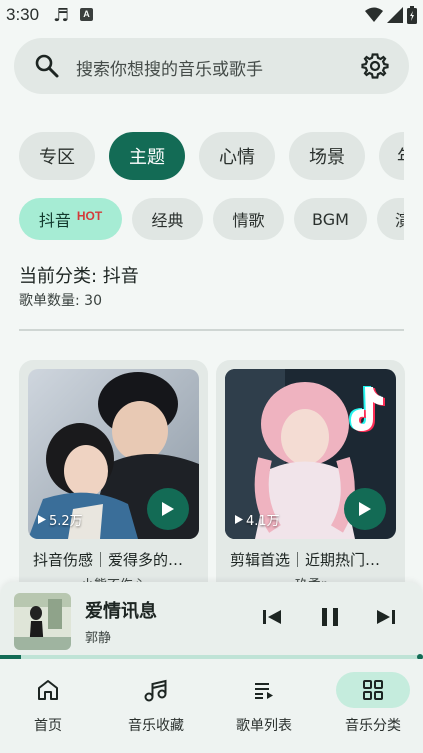  Describe the element at coordinates (89, 216) in the screenshot. I see `hot-badge: HOT` at that location.